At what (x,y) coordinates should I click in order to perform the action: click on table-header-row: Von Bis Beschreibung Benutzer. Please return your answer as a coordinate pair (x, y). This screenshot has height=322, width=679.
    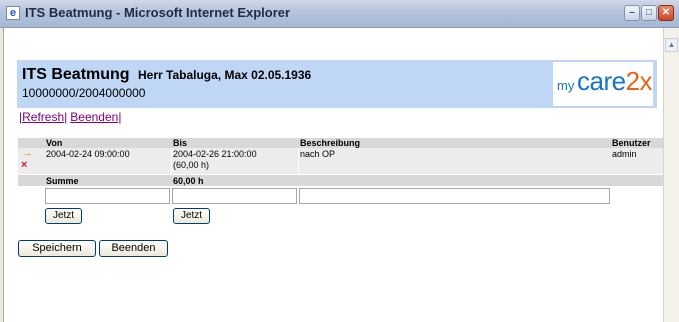
    Looking at the image, I should click on (340, 143).